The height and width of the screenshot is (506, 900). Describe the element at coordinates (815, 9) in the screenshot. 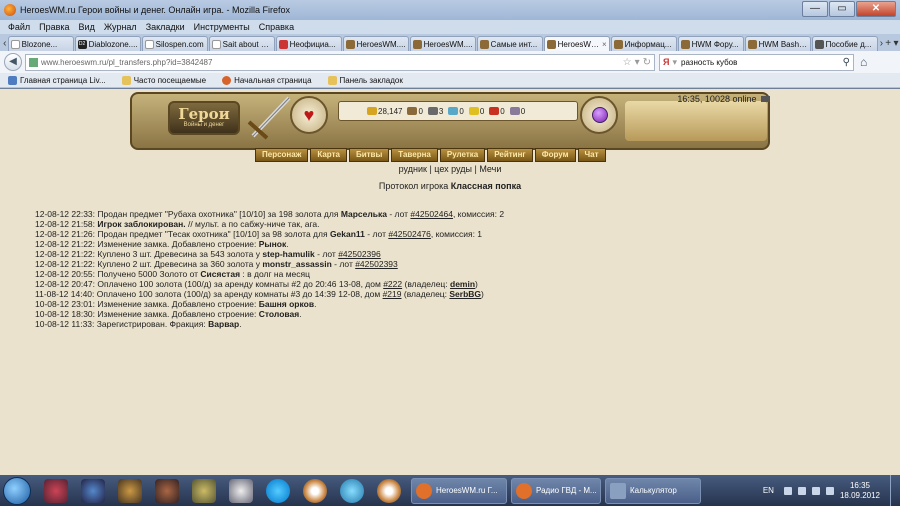

I see `minimize-button: —` at that location.